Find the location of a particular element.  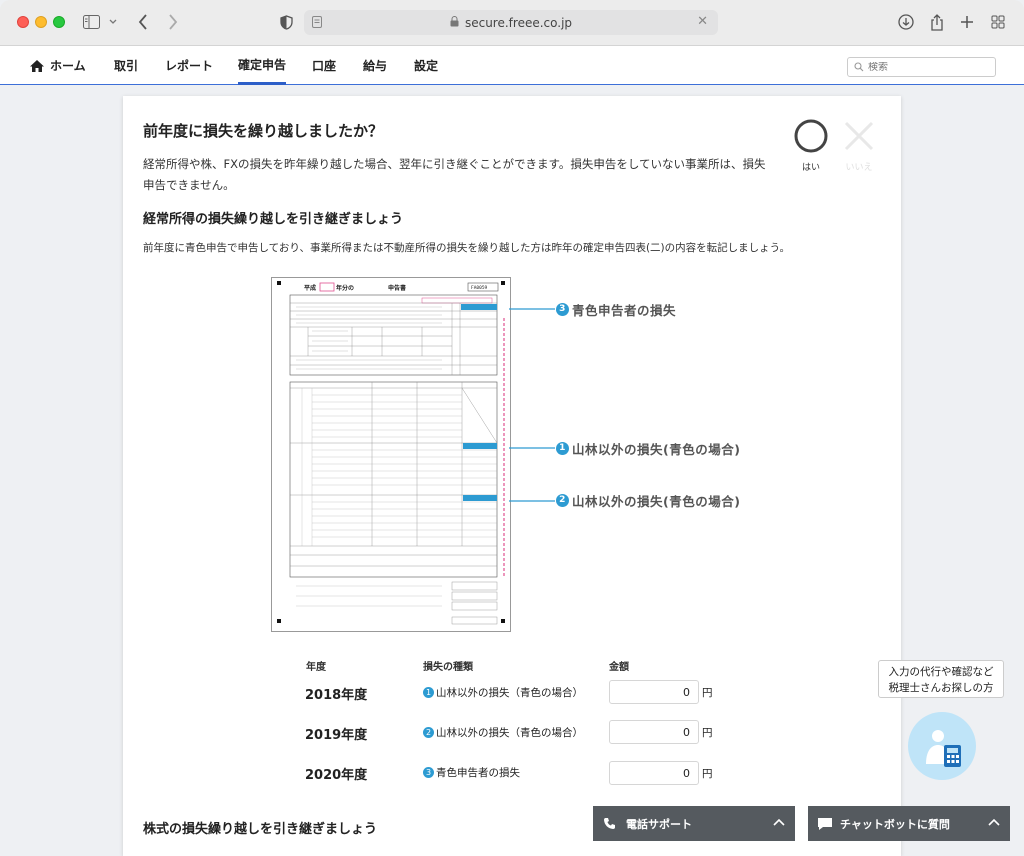

advisor-tooltip-line1: 入力の代行や確認など is located at coordinates (941, 672).